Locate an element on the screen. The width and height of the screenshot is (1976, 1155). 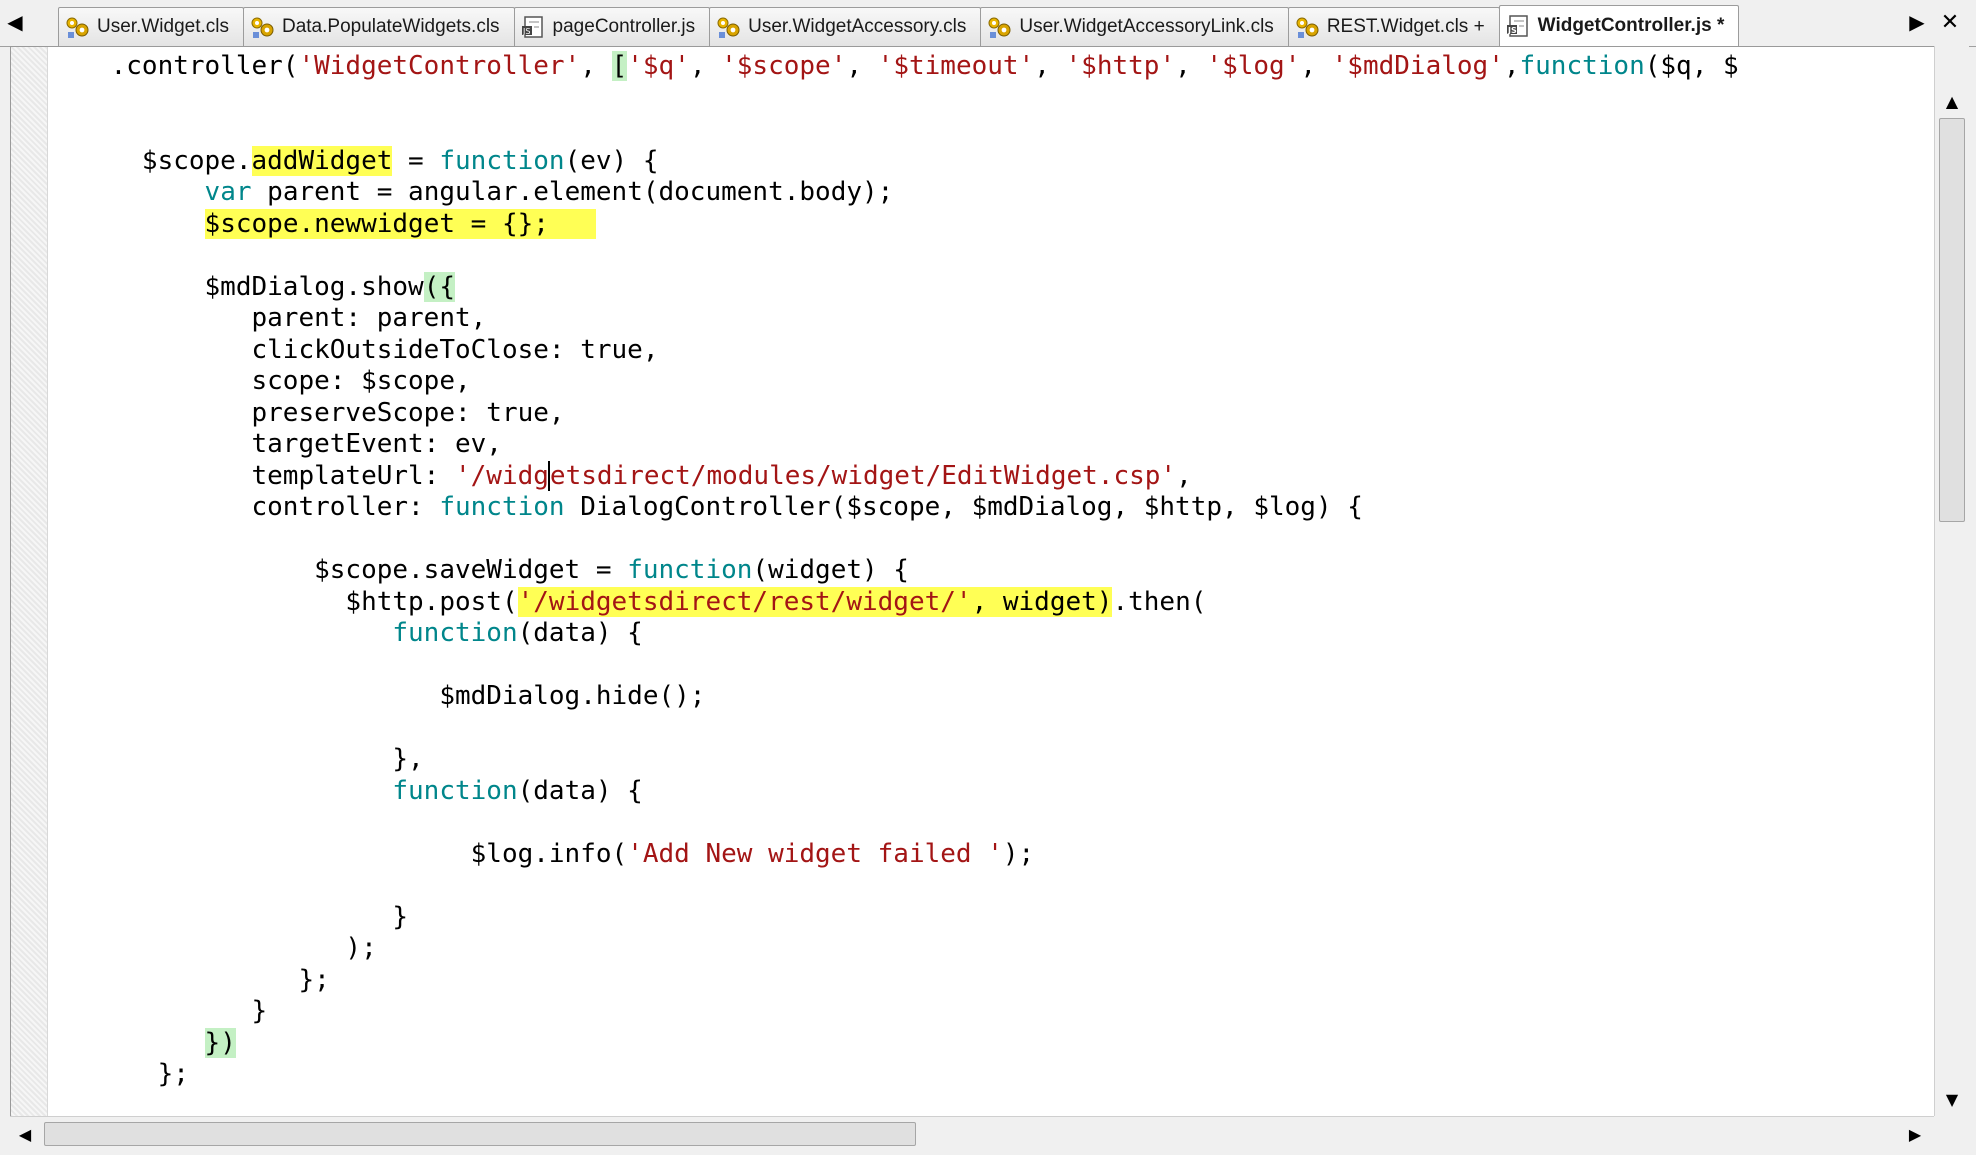
code-token: '$mdDialog' is located at coordinates (1417, 66).